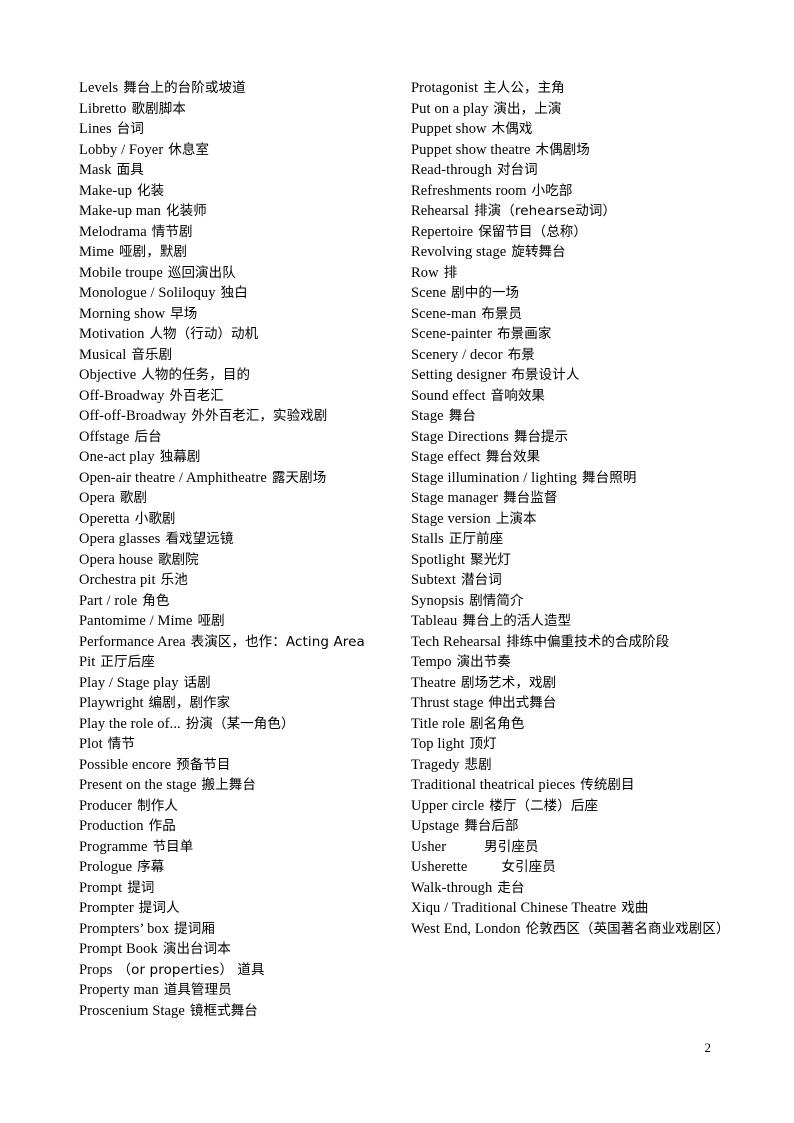 Image resolution: width=794 pixels, height=1123 pixels. I want to click on glossary-term: Orchestra pit, so click(117, 580).